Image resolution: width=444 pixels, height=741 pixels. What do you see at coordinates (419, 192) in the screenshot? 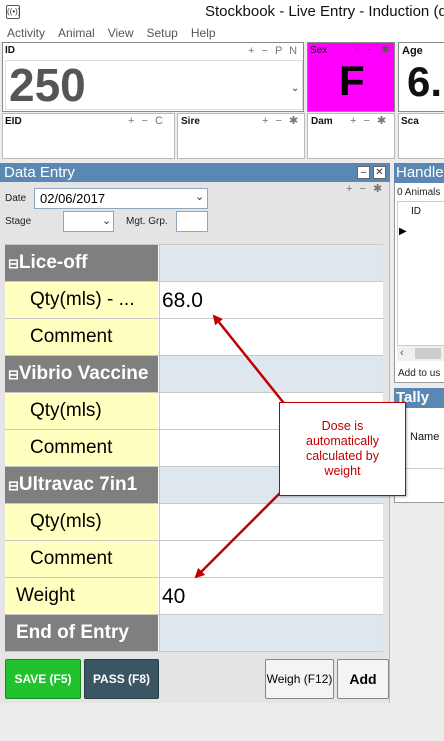
I see `animals-count: 0 Animals` at bounding box center [419, 192].